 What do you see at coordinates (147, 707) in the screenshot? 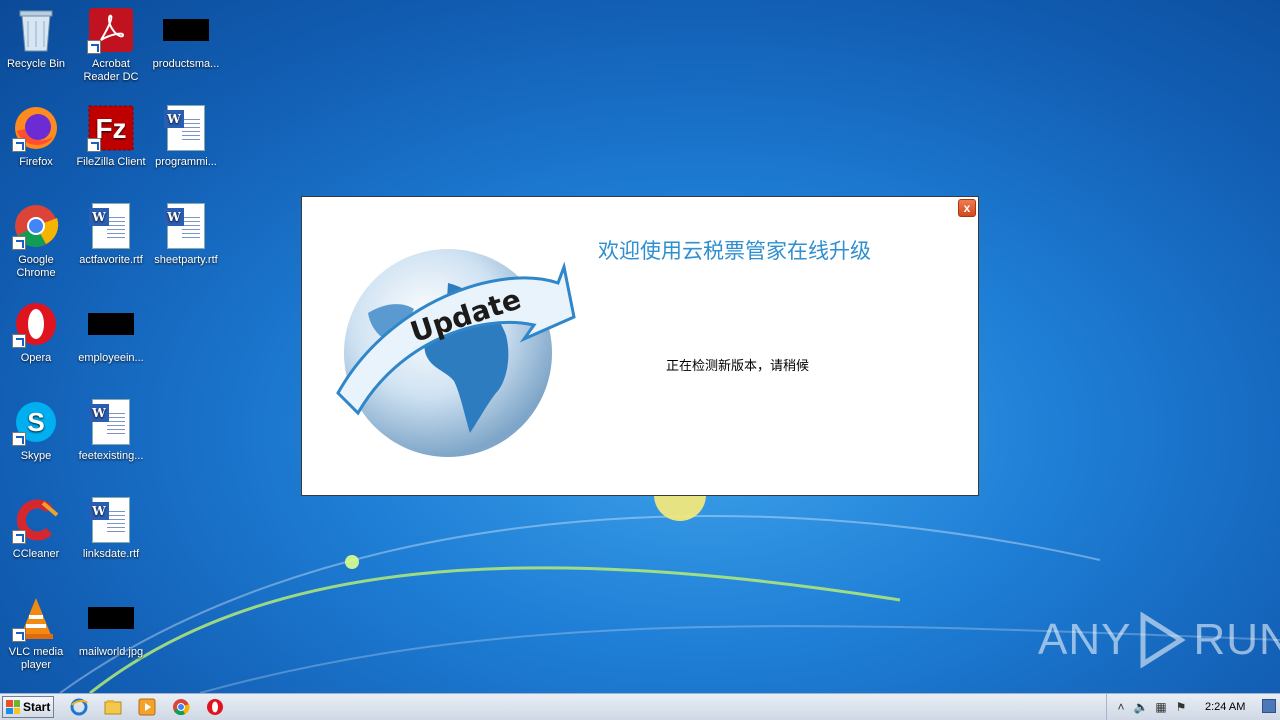
I see `taskbar-media-player-icon` at bounding box center [147, 707].